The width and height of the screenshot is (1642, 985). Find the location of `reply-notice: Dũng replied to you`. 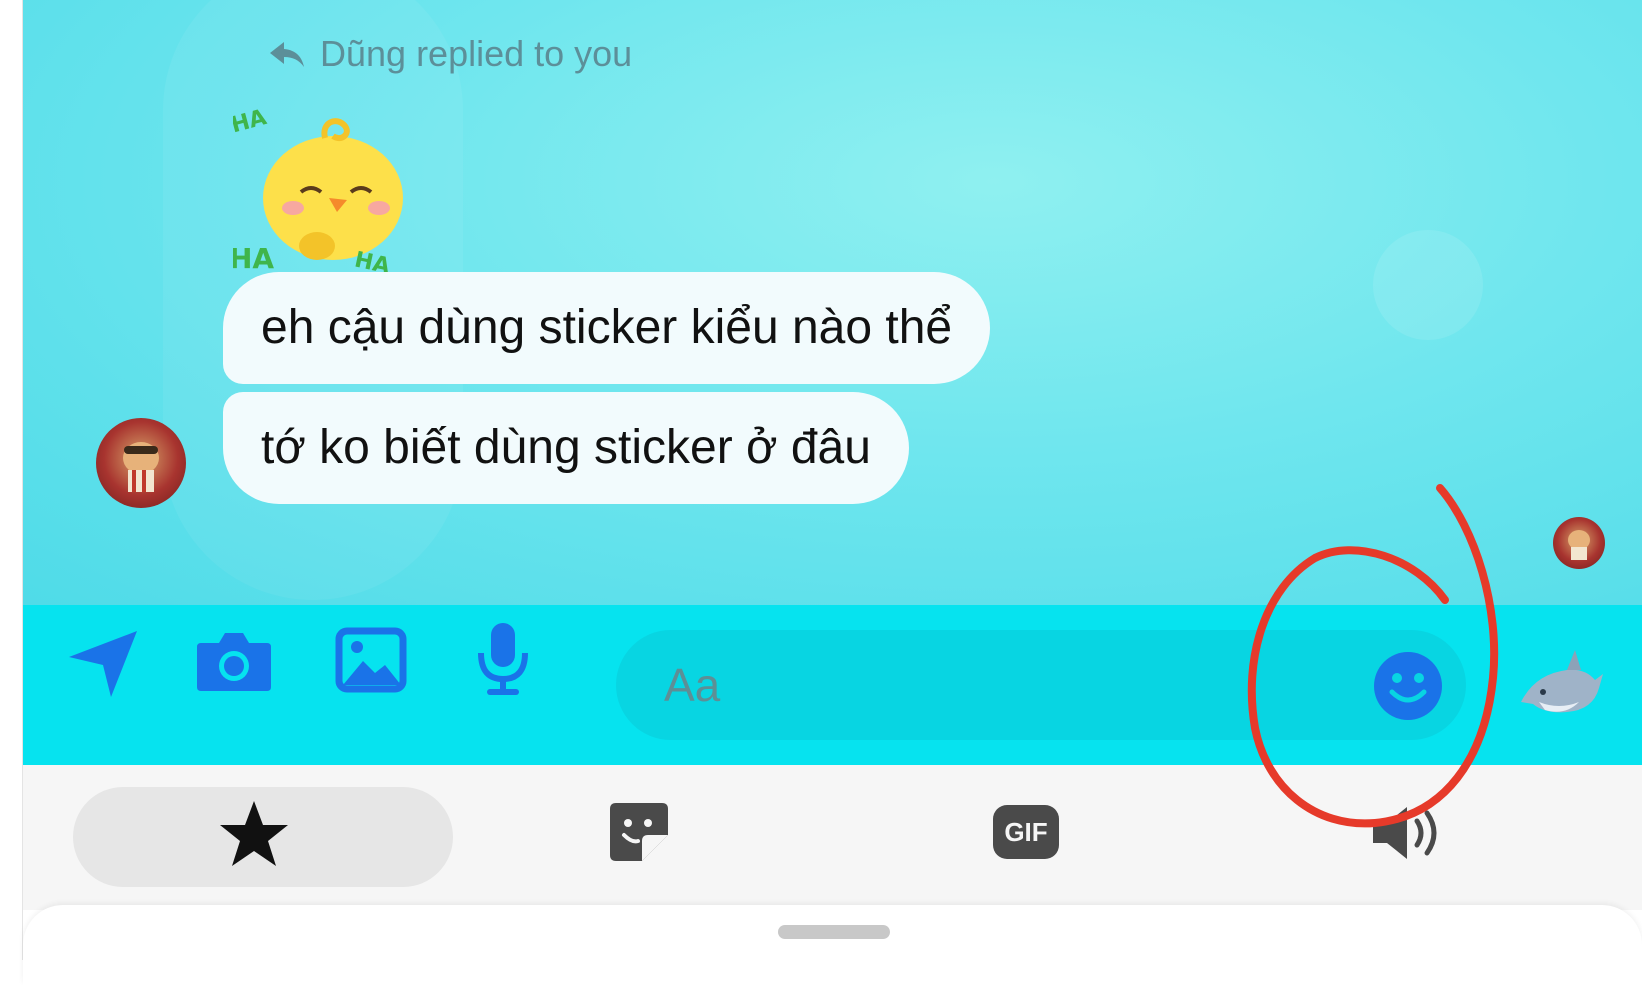

reply-notice: Dũng replied to you is located at coordinates (450, 54).